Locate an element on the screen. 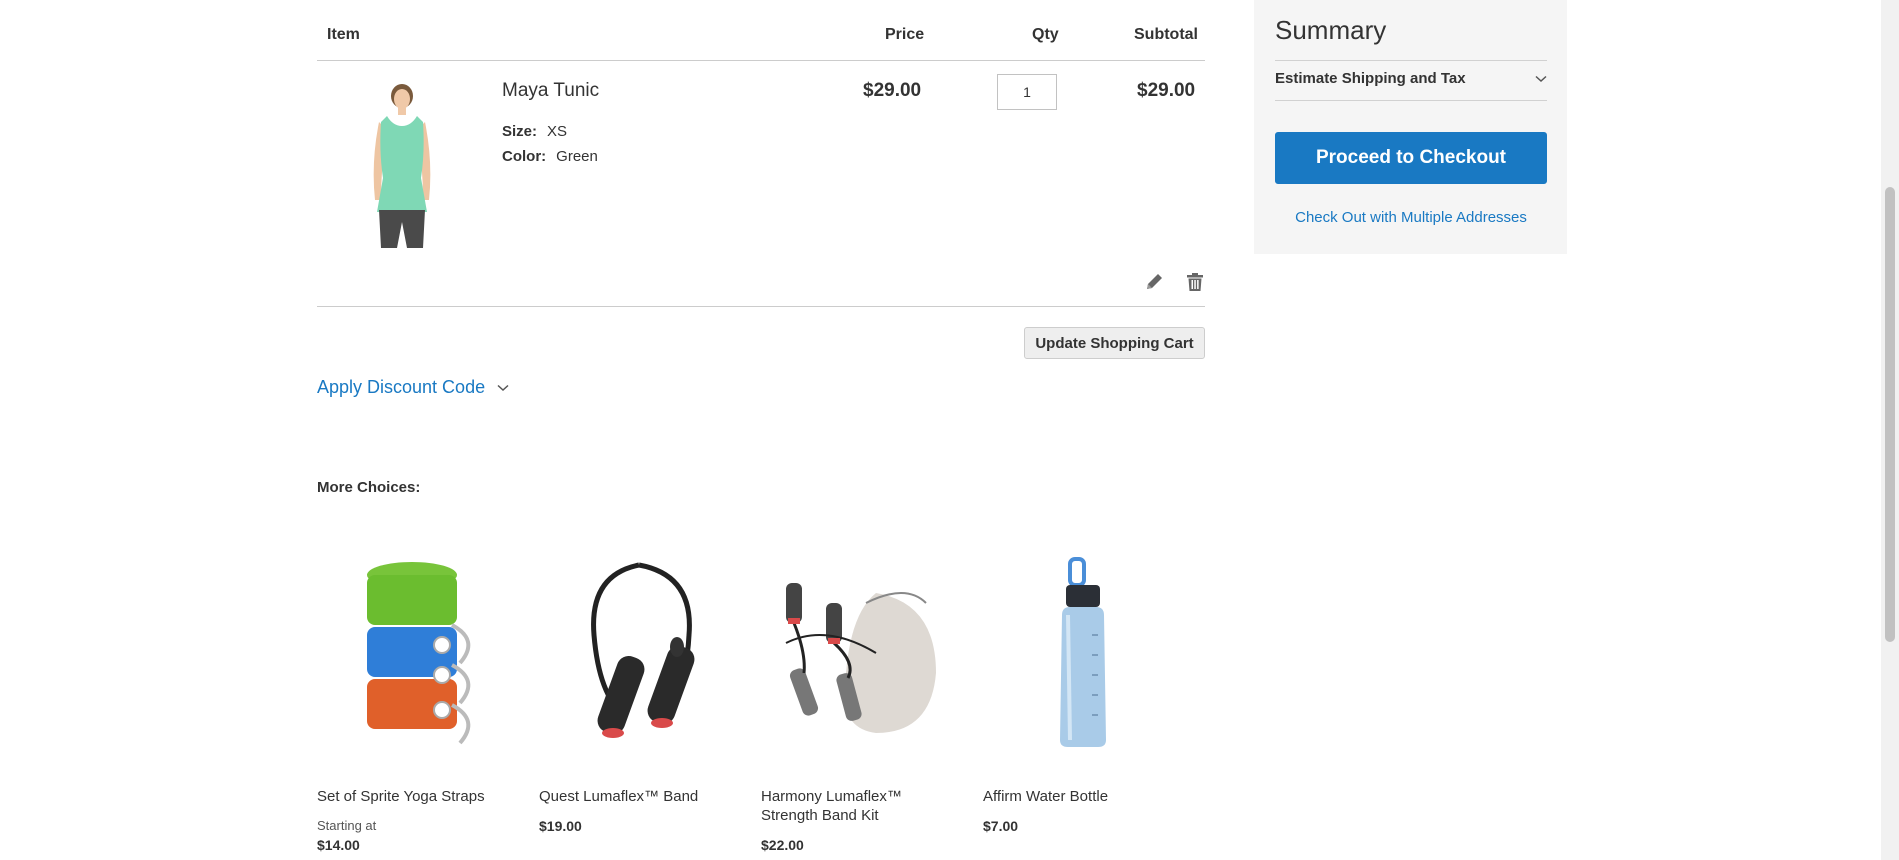 The image size is (1899, 860). trash-icon is located at coordinates (1195, 282).